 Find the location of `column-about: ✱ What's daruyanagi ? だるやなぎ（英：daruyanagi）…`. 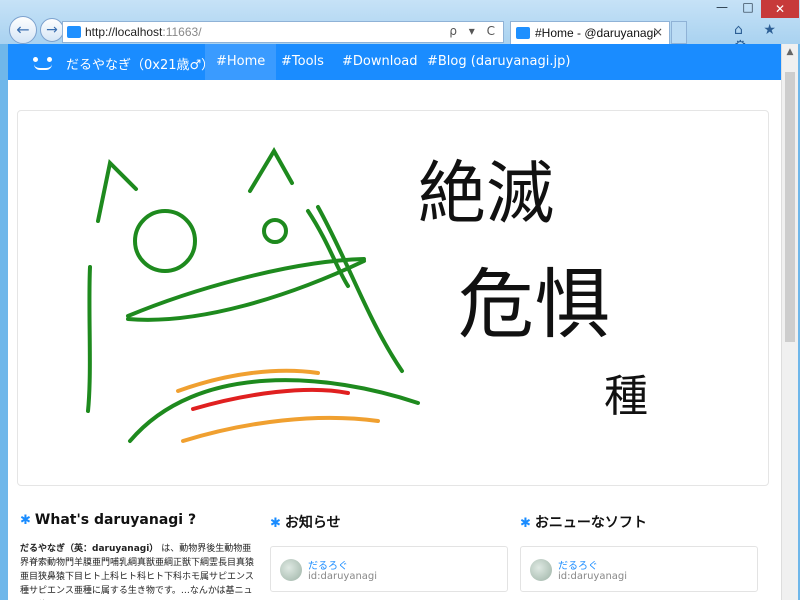

column-about: ✱ What's daruyanagi ? だるやなぎ（英：daruyanagi）… is located at coordinates (139, 556).